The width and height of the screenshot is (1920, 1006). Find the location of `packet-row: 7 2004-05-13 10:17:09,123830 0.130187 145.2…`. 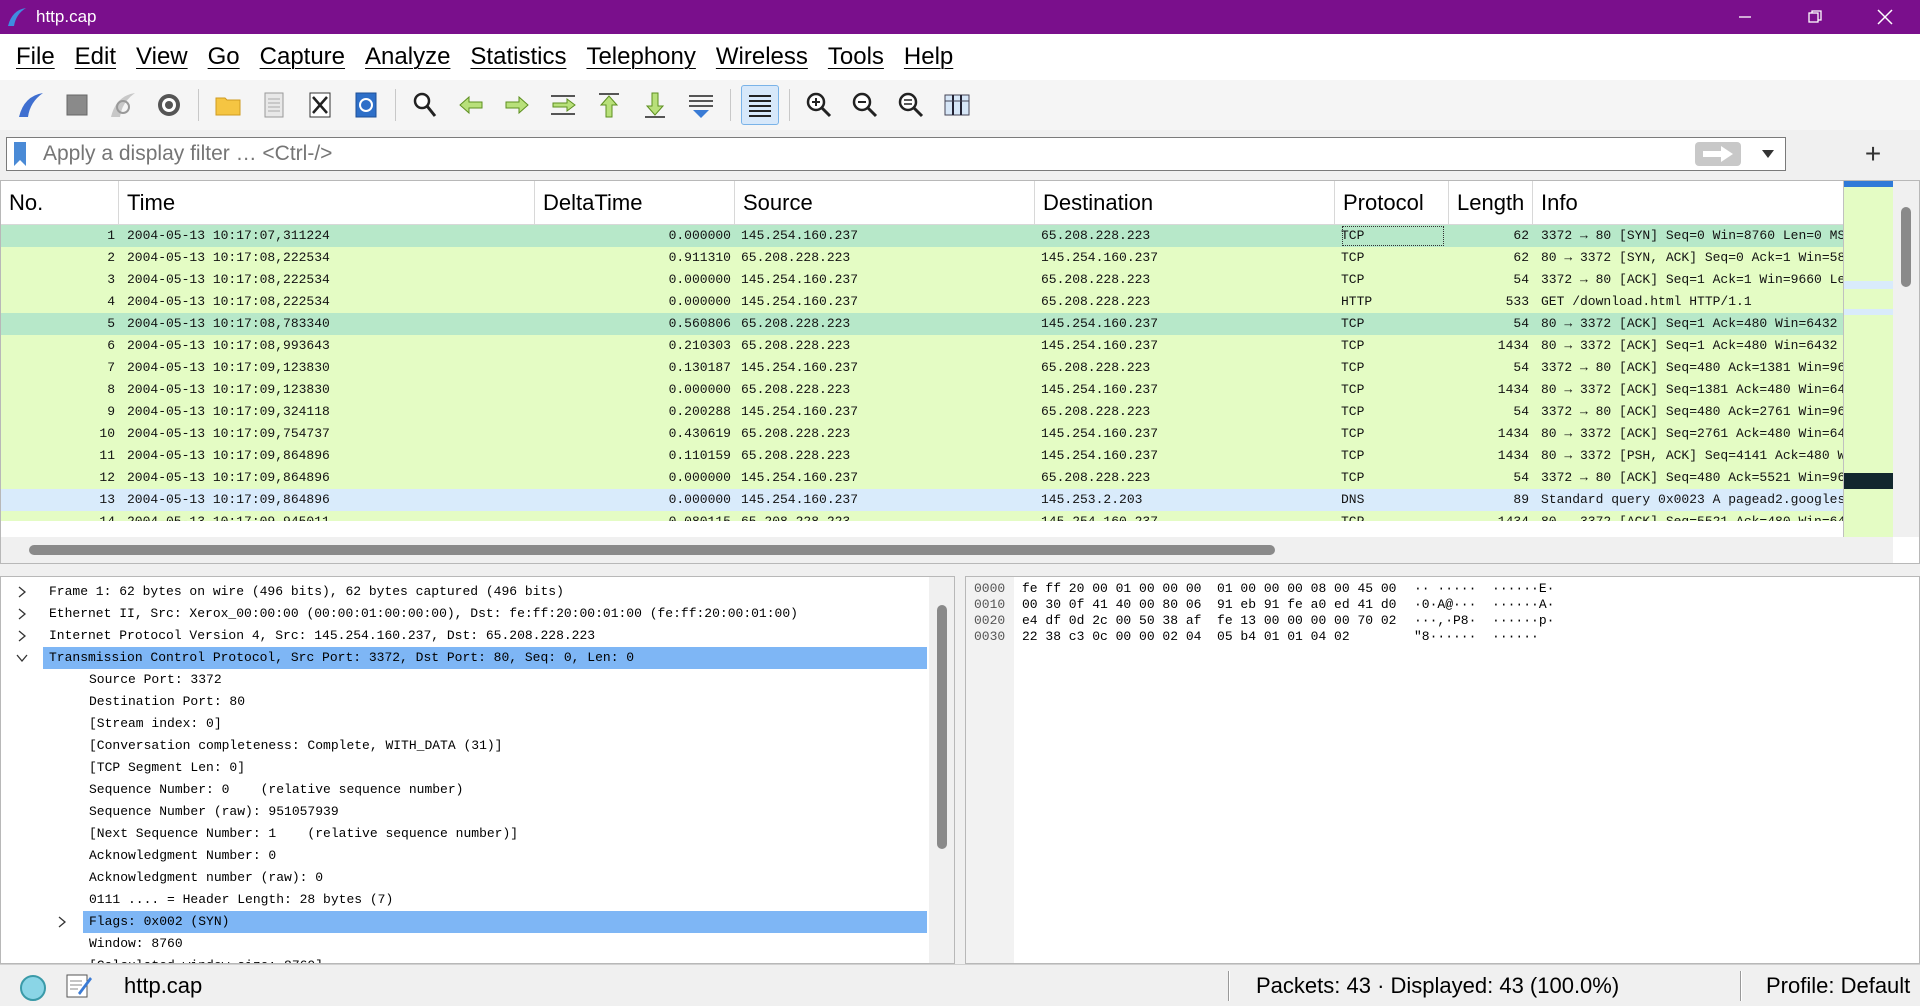

packet-row: 7 2004-05-13 10:17:09,123830 0.130187 145.2… is located at coordinates (922, 368).